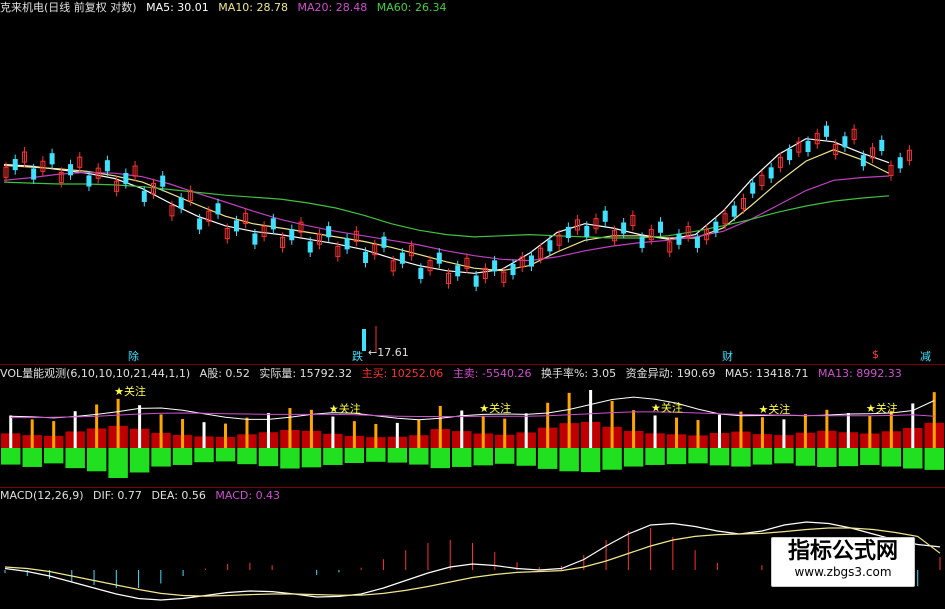 The image size is (945, 609). Describe the element at coordinates (402, 373) in the screenshot. I see `main-buy: 主买: 10252.06` at that location.